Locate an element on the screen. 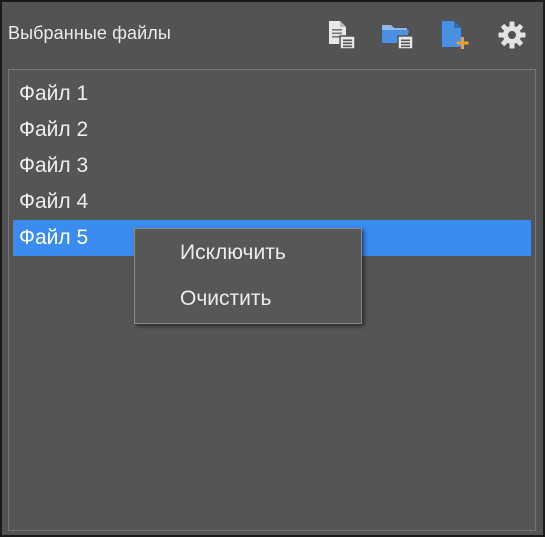  menu-item-clear: Очистить is located at coordinates (248, 299).